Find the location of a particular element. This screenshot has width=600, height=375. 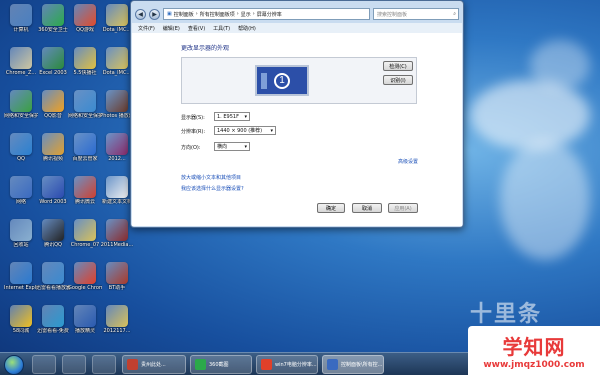

address-bar: ▣ 控制面板 › 所有控制面板项 › 显示 › 屏幕分辨率 is located at coordinates (266, 14).